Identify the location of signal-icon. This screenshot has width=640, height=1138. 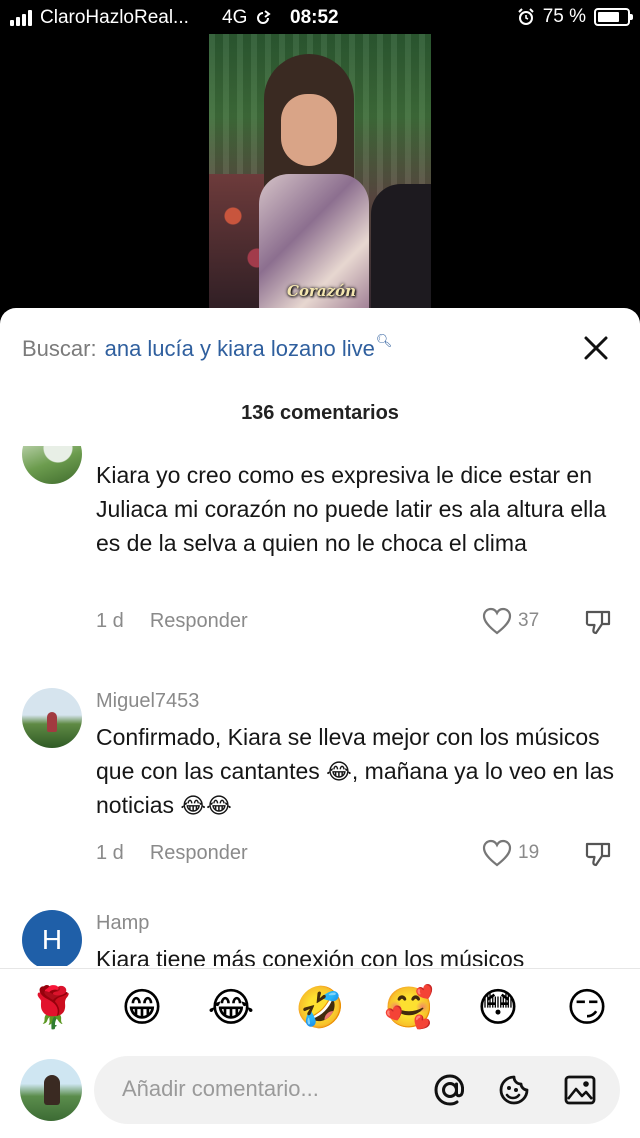
(21, 18).